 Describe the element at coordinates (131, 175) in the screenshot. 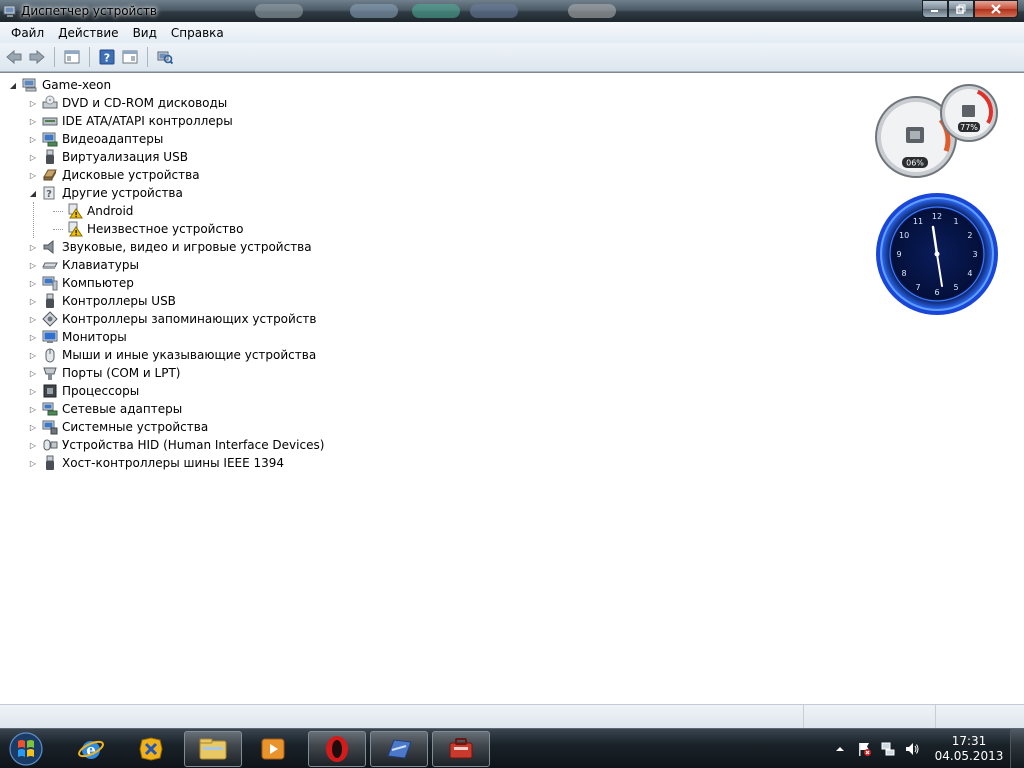

I see `tree-item-label: Дисковые устройства` at that location.